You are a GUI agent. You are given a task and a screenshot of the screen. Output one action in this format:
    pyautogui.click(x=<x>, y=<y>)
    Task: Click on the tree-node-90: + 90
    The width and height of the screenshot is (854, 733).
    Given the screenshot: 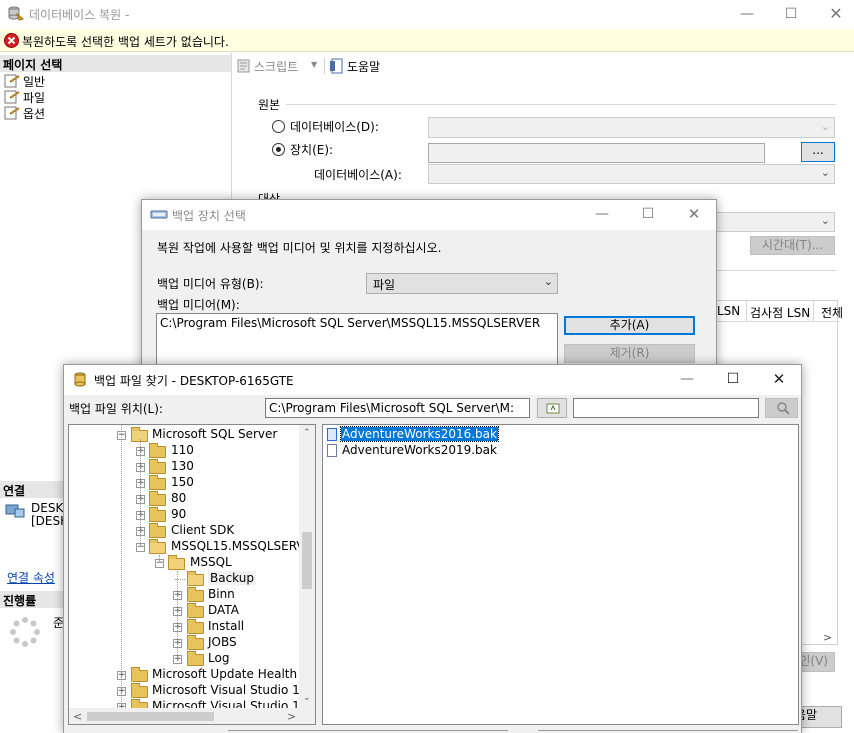 What is the action you would take?
    pyautogui.click(x=184, y=515)
    